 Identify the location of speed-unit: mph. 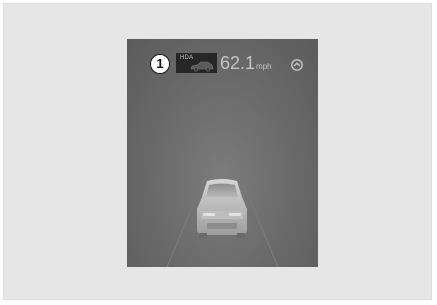
(264, 66).